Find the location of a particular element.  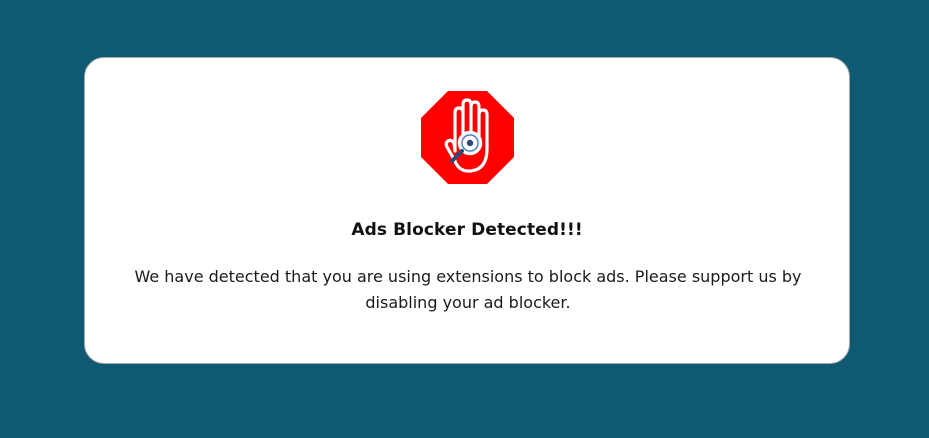

modal-title: Ads Blocker Detected!!! is located at coordinates (467, 230).